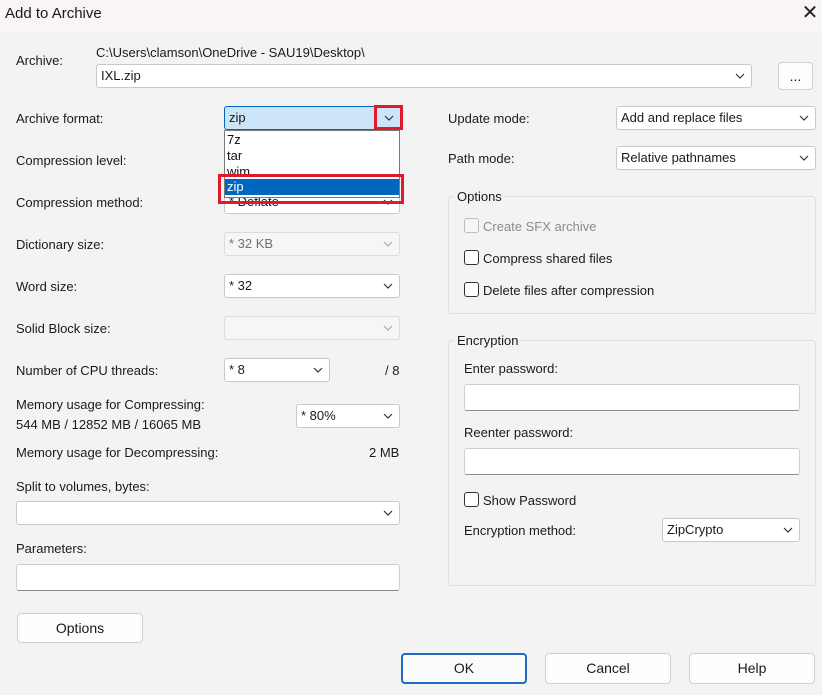 The width and height of the screenshot is (822, 695). What do you see at coordinates (121, 75) in the screenshot?
I see `archive-filename-value: IXL.zip` at bounding box center [121, 75].